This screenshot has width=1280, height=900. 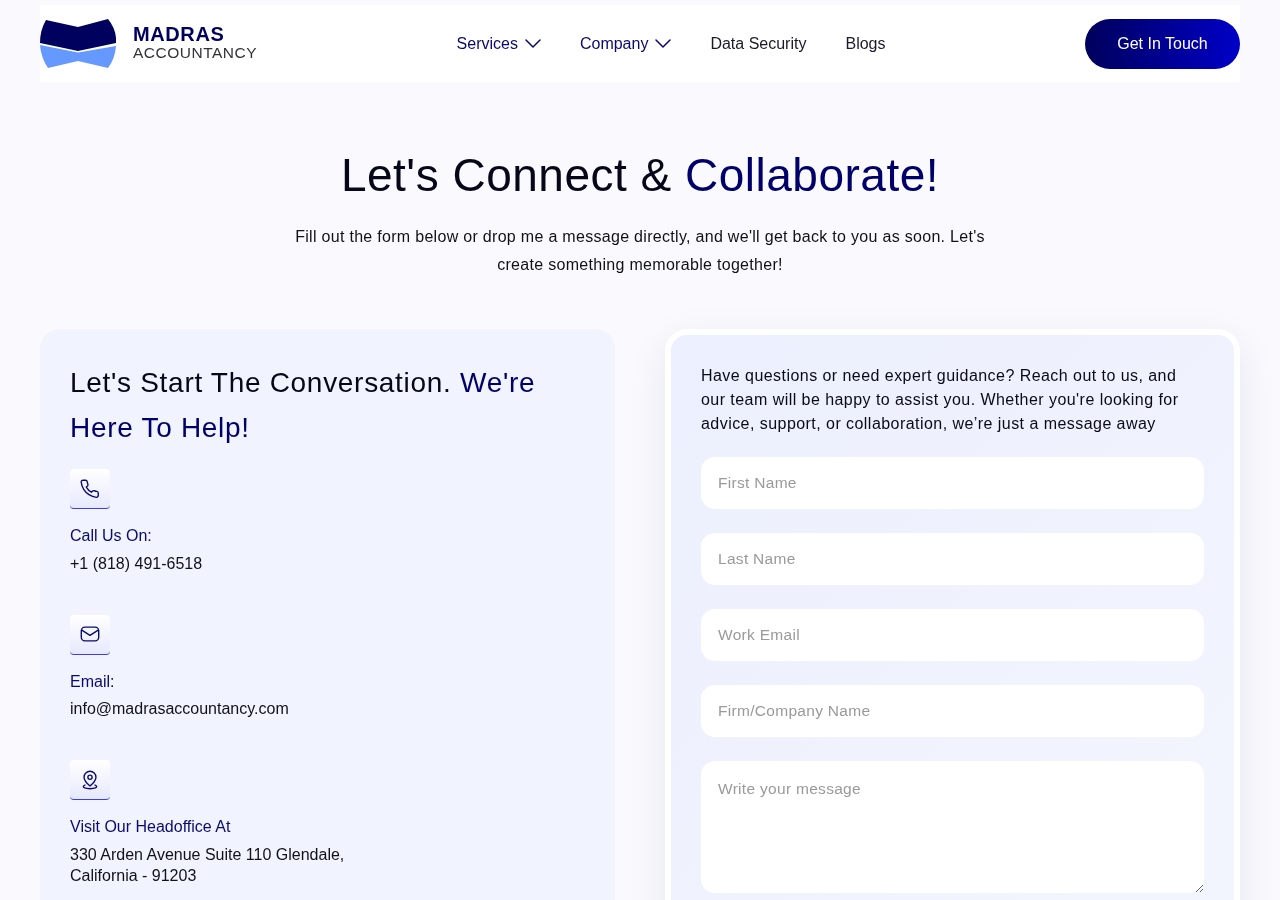 I want to click on brand-tagline: ACCOUNTANCY, so click(x=195, y=53).